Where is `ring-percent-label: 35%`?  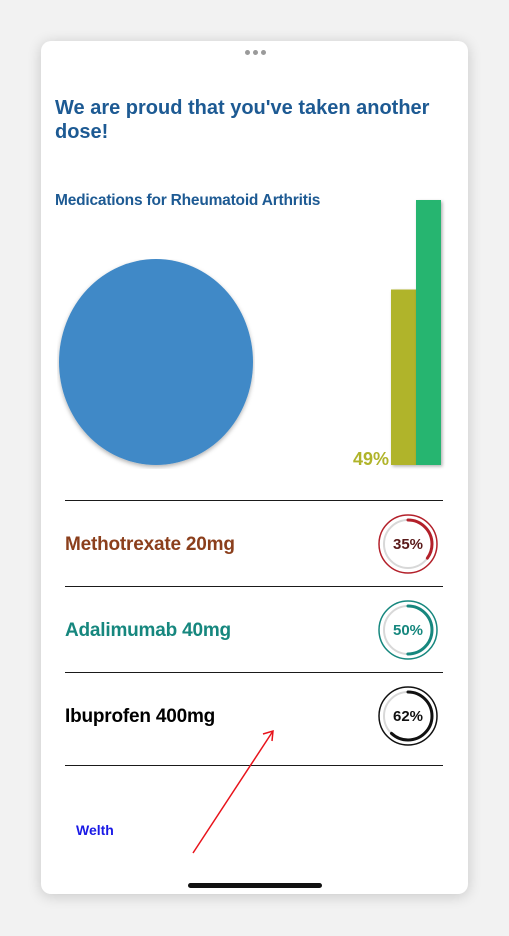
ring-percent-label: 35% is located at coordinates (408, 544).